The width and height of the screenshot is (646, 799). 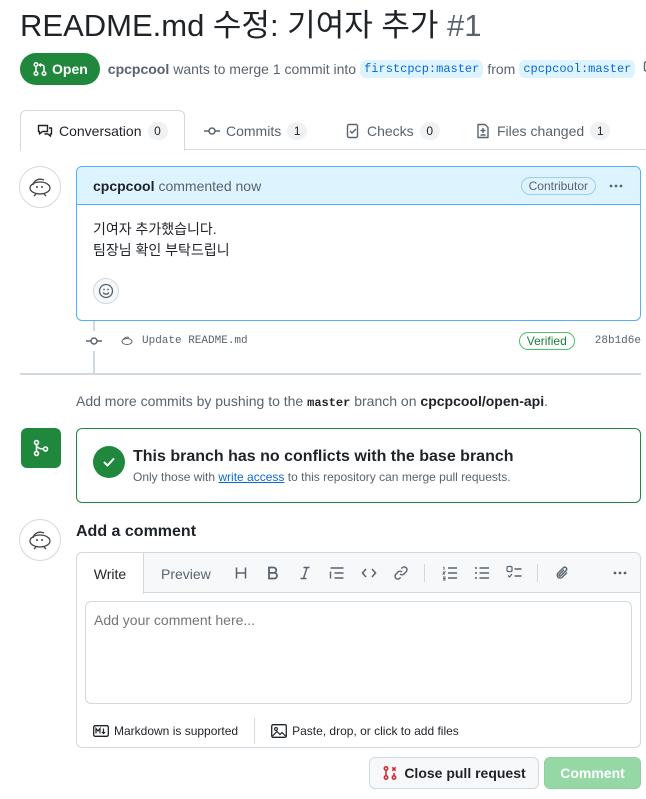 I want to click on tab-checks: Checks 0, so click(x=392, y=130).